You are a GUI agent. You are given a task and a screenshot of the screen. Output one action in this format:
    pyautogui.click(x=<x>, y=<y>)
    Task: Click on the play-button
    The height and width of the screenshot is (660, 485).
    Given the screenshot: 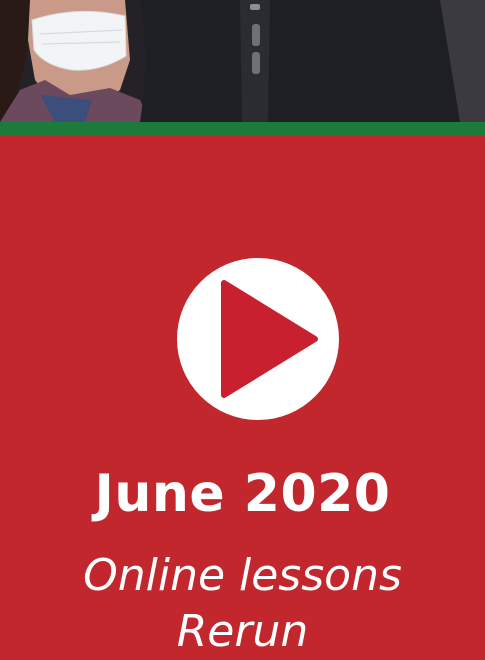 What is the action you would take?
    pyautogui.click(x=258, y=339)
    